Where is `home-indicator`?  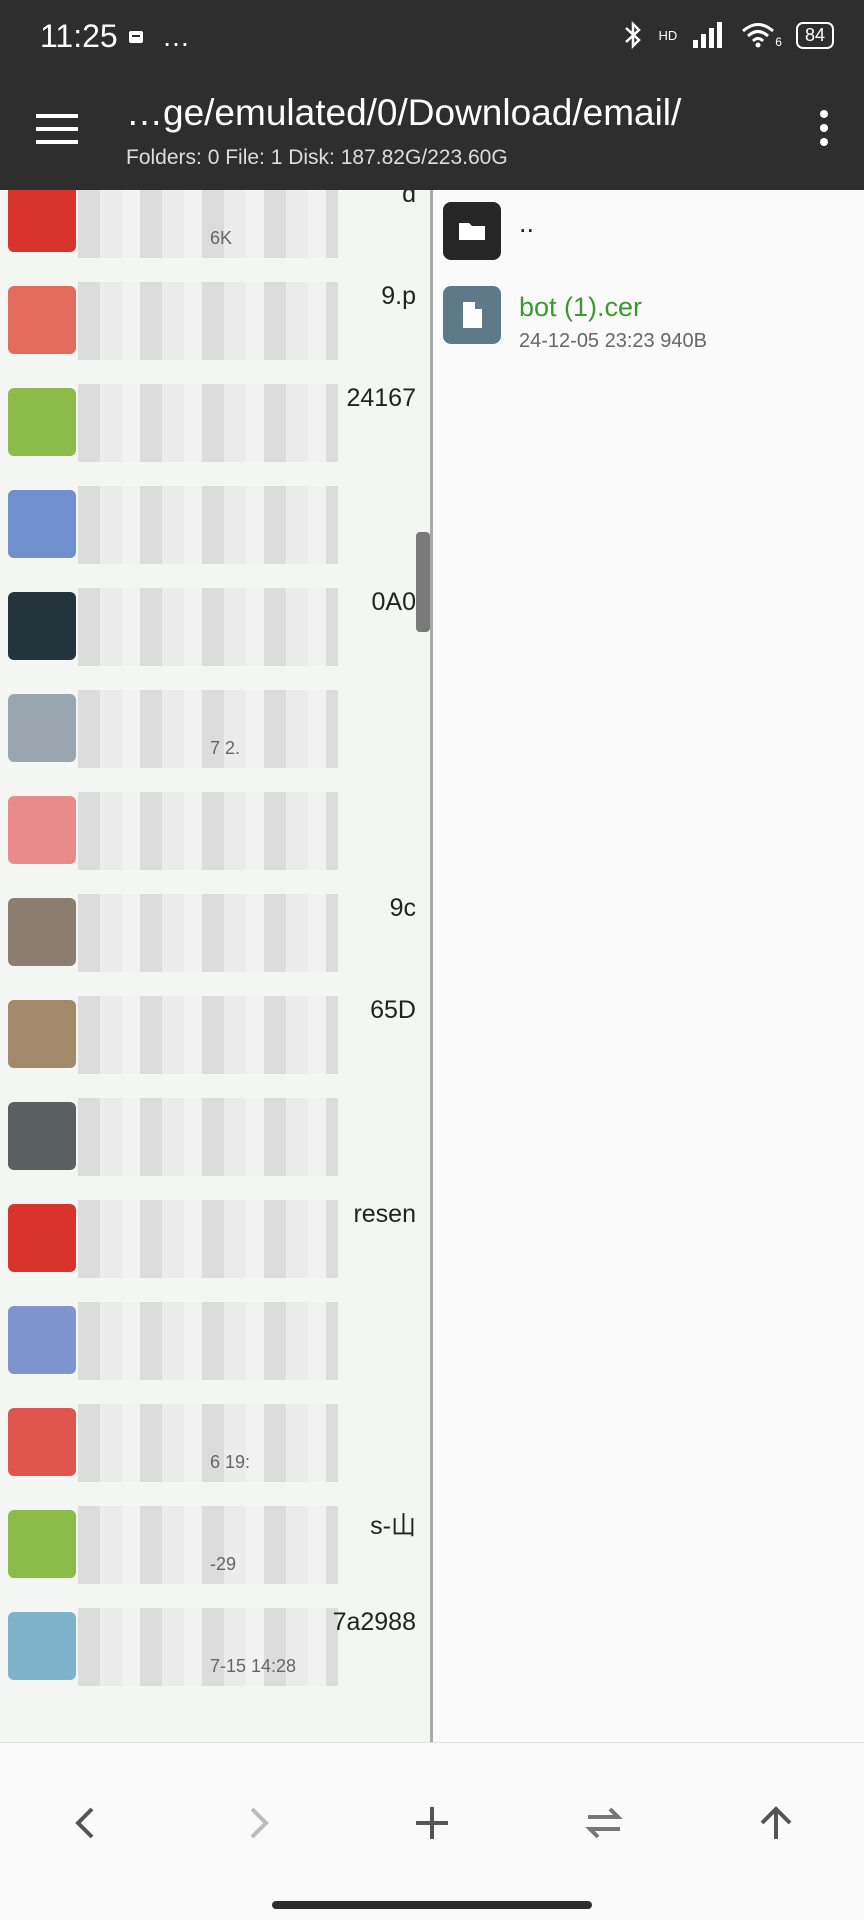
home-indicator is located at coordinates (432, 1905).